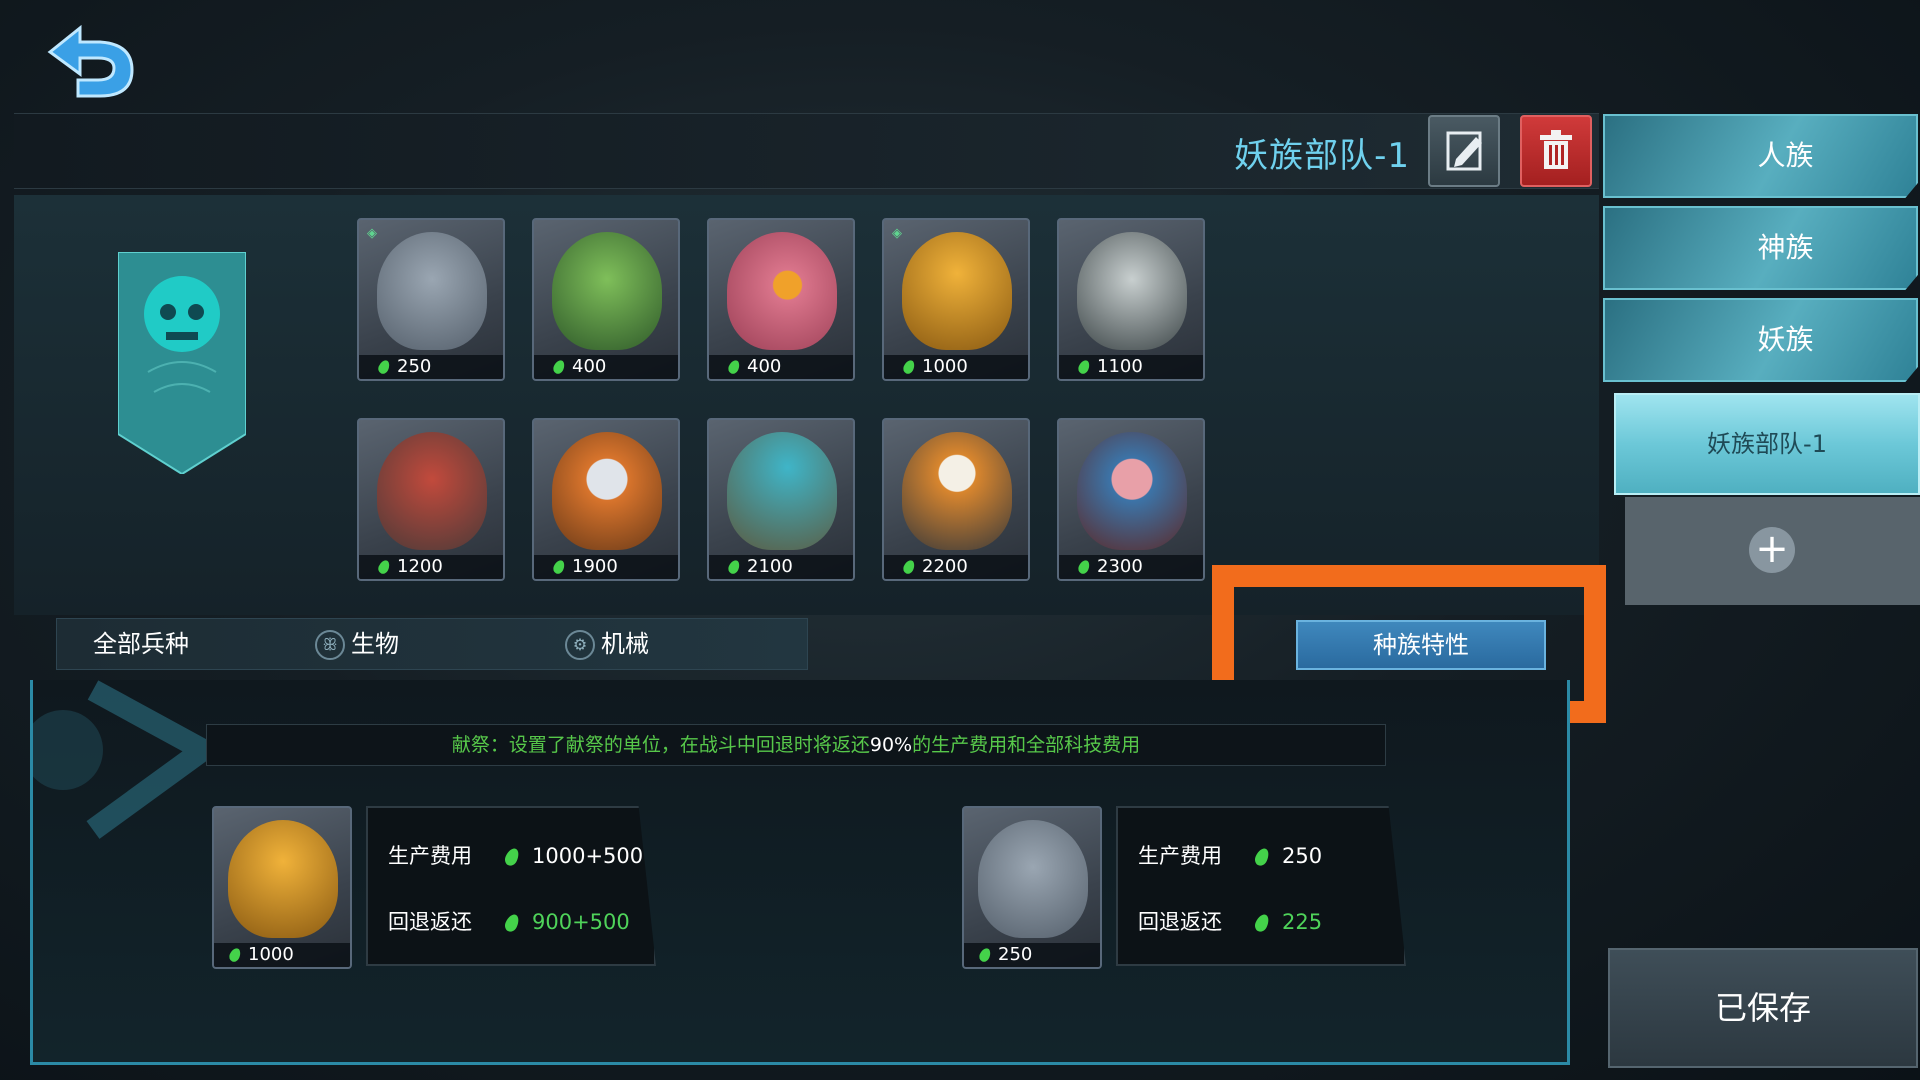  Describe the element at coordinates (420, 566) in the screenshot. I see `unit-cost-value: 1200` at that location.